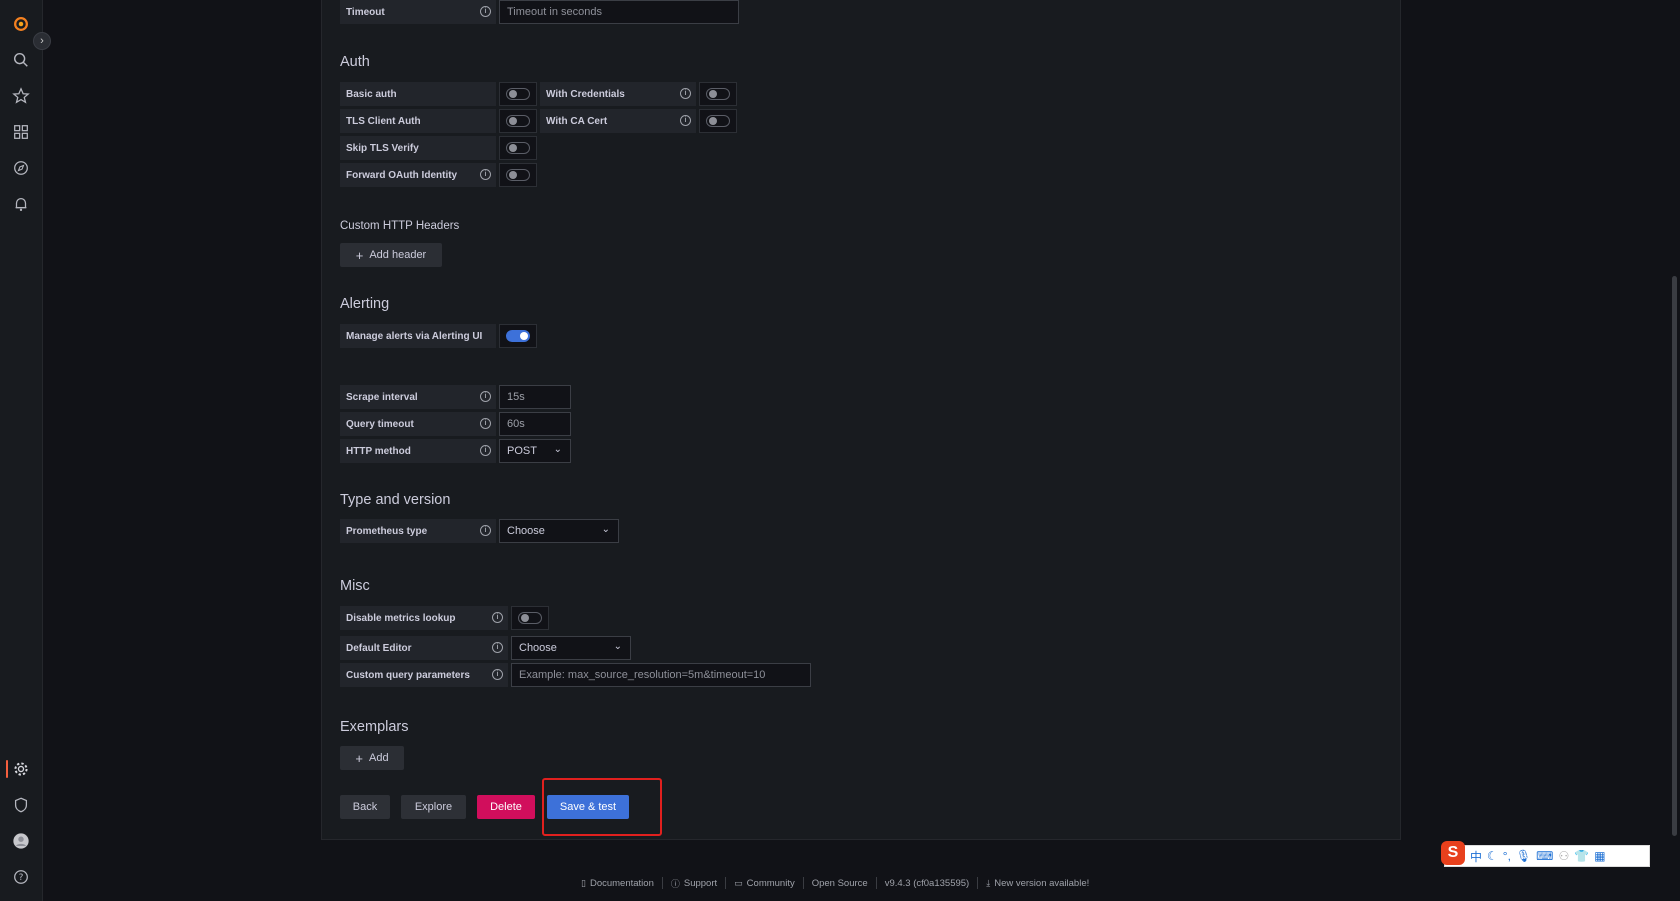 This screenshot has height=901, width=1680. What do you see at coordinates (571, 648) in the screenshot?
I see `default-editor-select: Choose ⌄` at bounding box center [571, 648].